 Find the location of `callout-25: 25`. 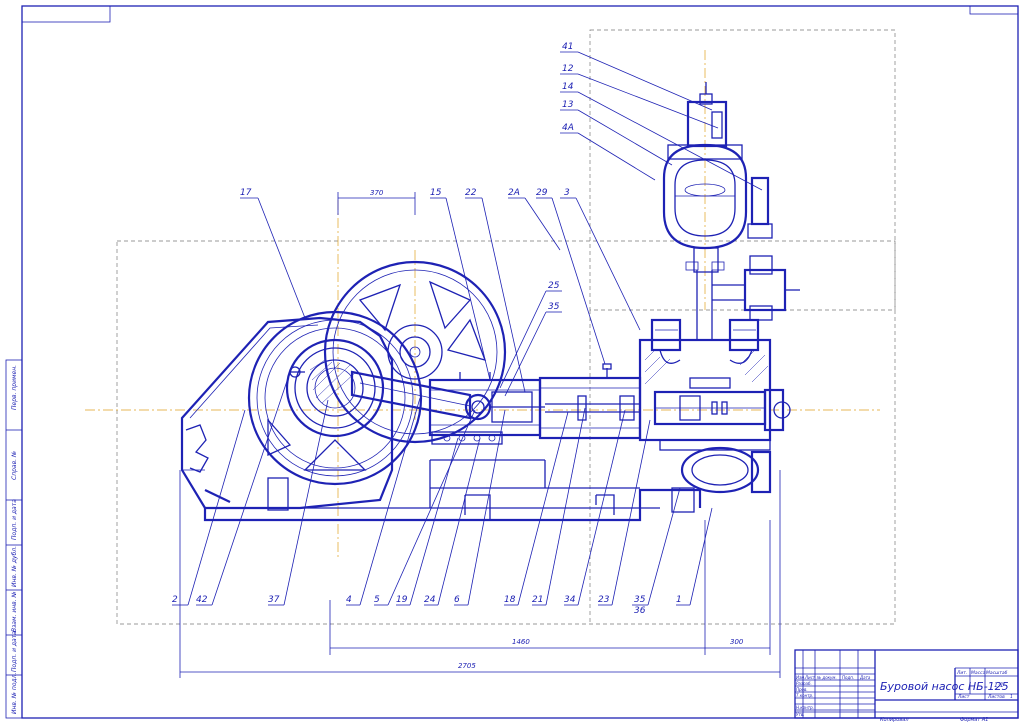

callout-25: 25 is located at coordinates (554, 286).